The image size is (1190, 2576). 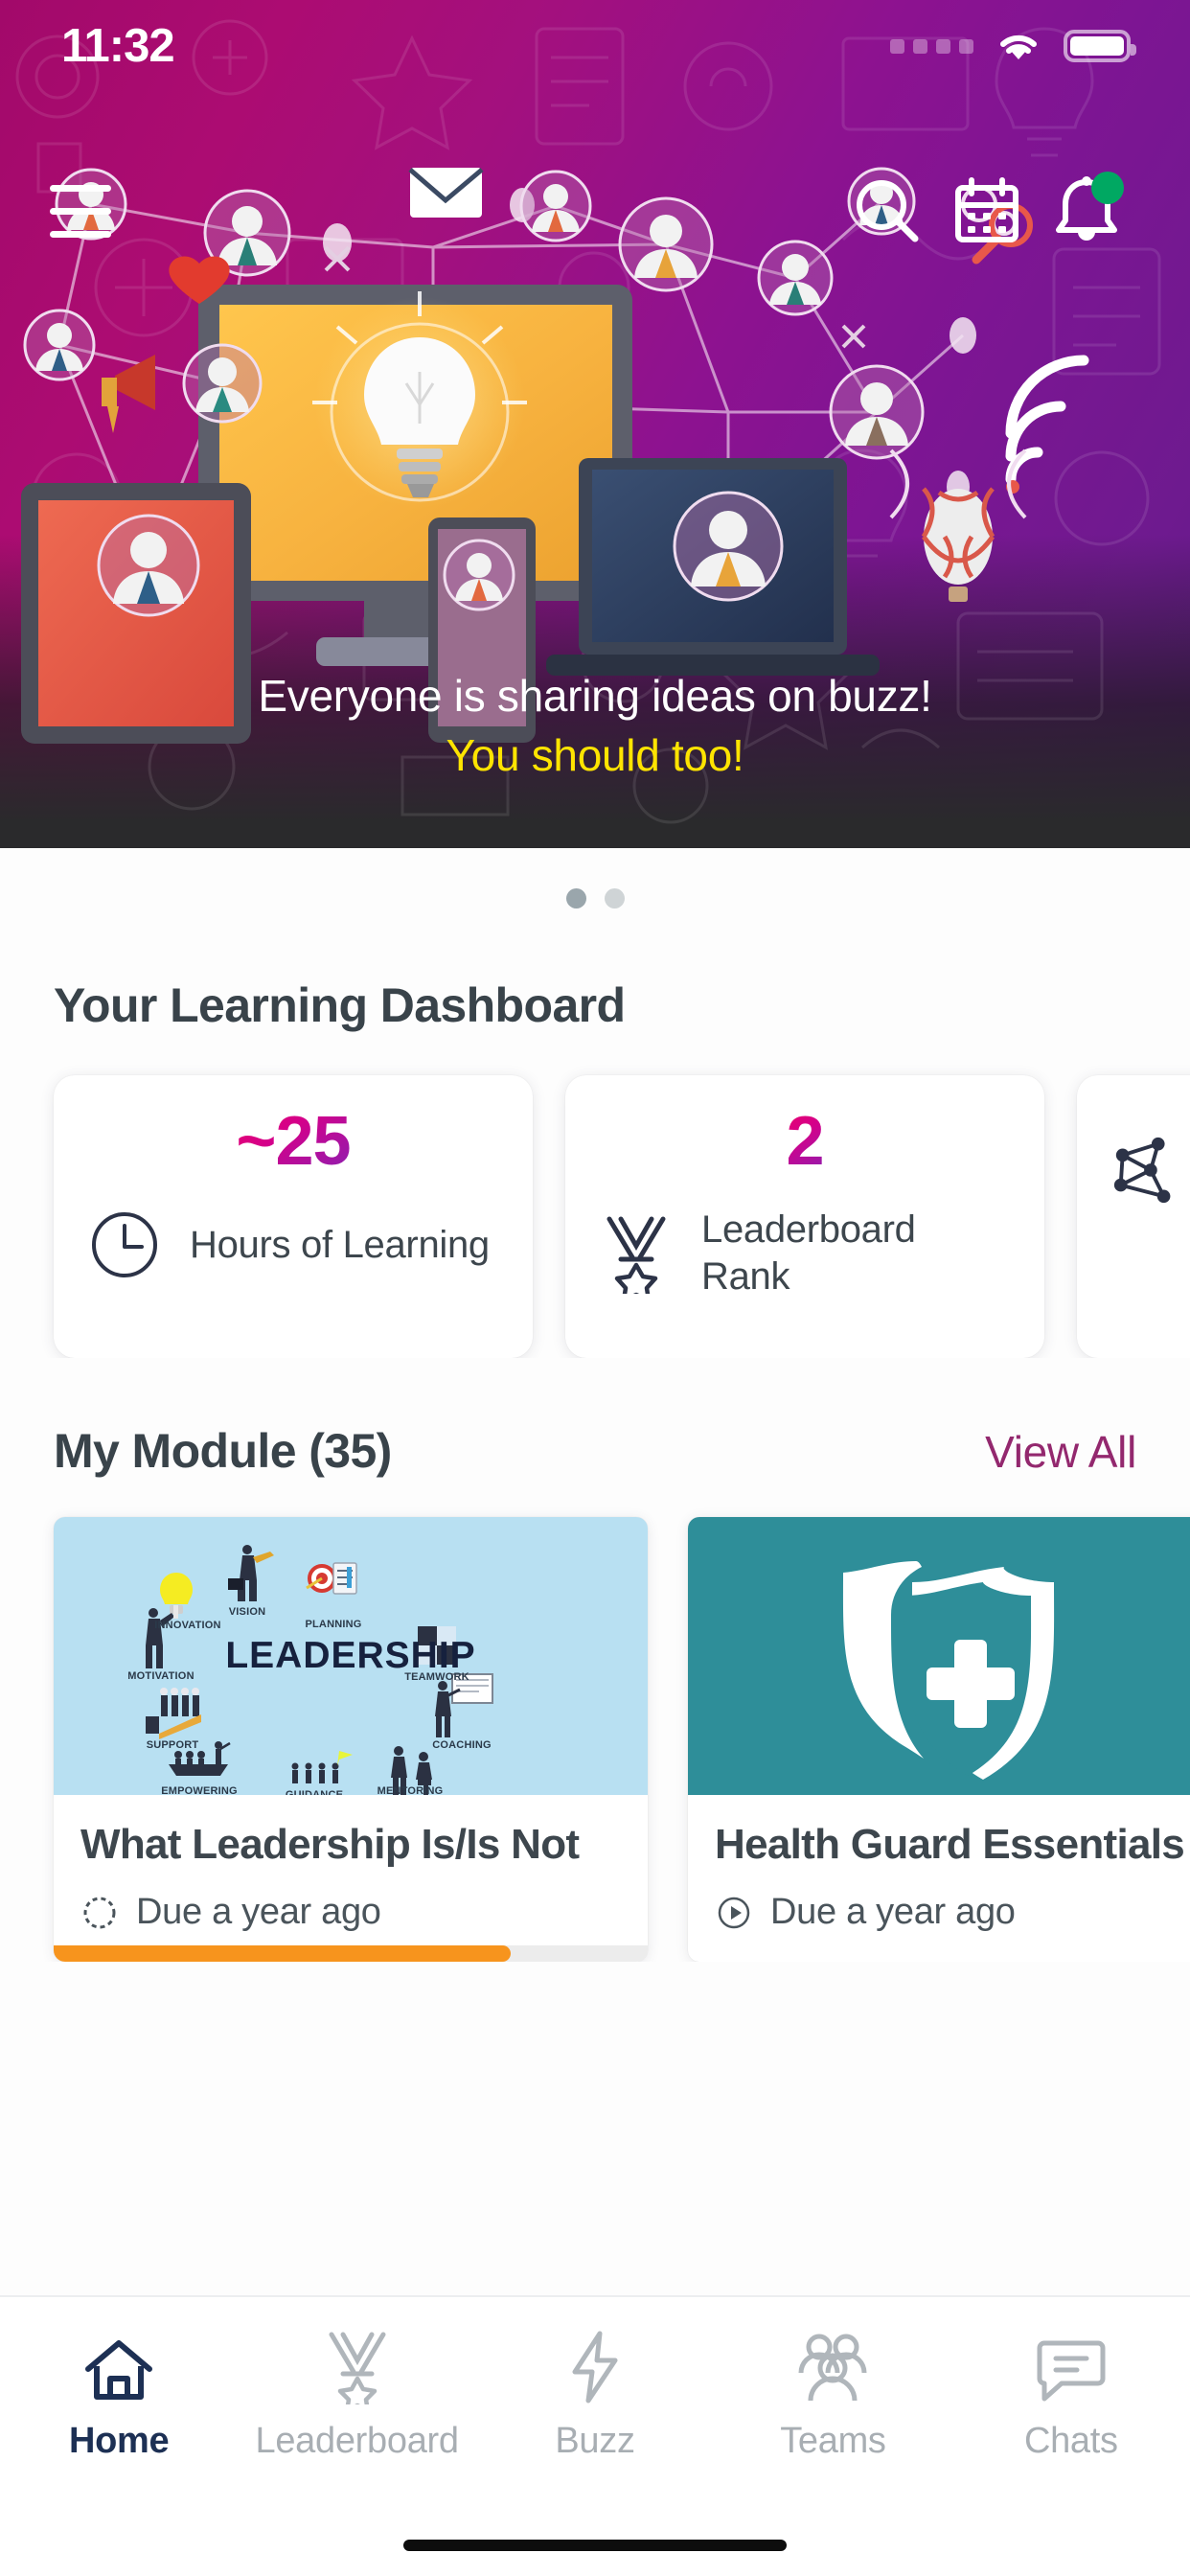 What do you see at coordinates (1018, 46) in the screenshot?
I see `wifi-icon` at bounding box center [1018, 46].